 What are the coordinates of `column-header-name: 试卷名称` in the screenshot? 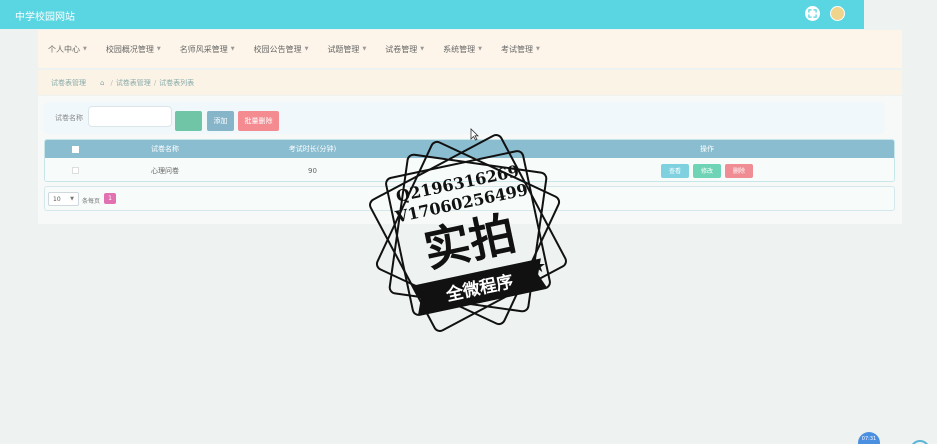 It's located at (165, 149).